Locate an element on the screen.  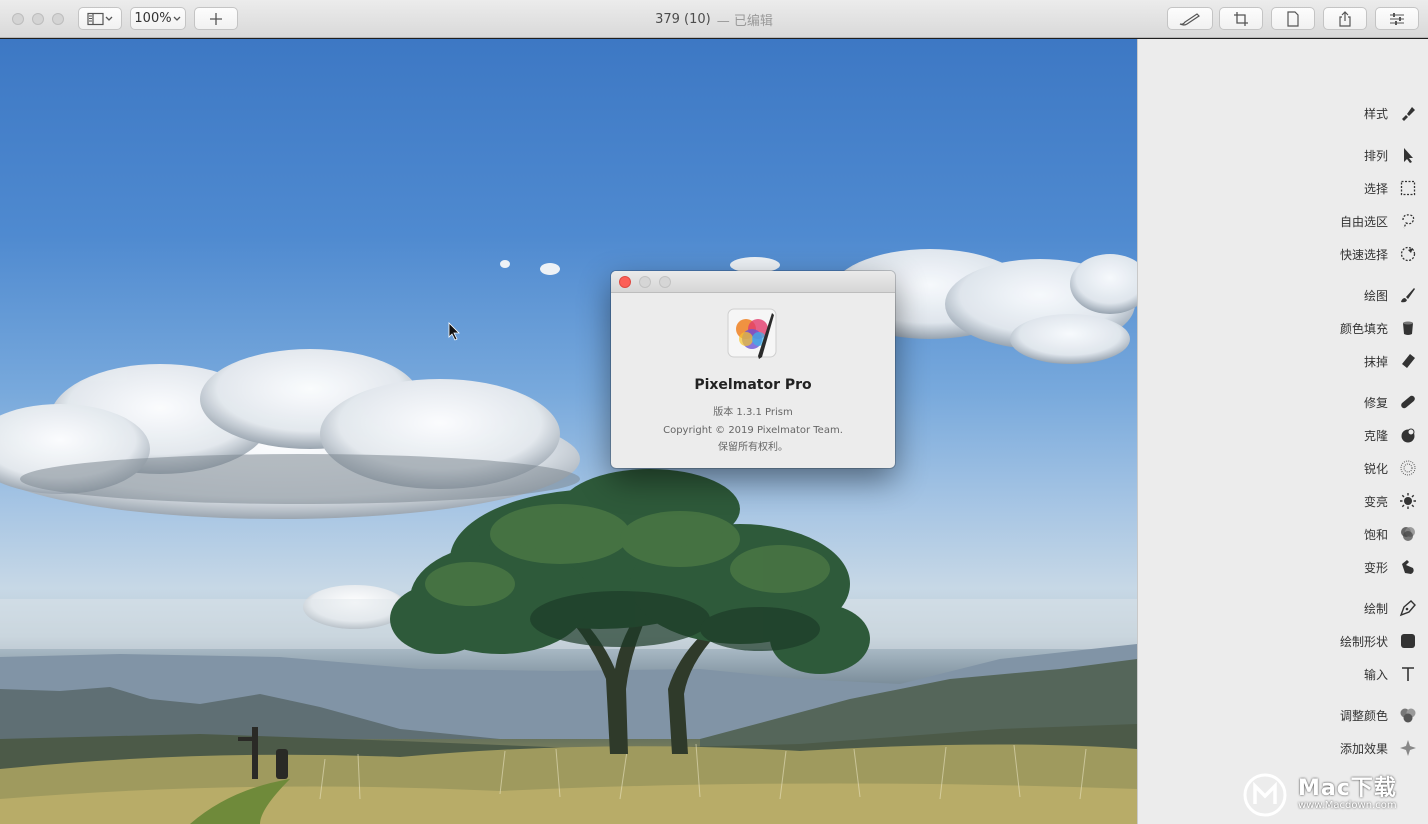
app-version: 版本 1.3.1 Prism is located at coordinates (753, 412).